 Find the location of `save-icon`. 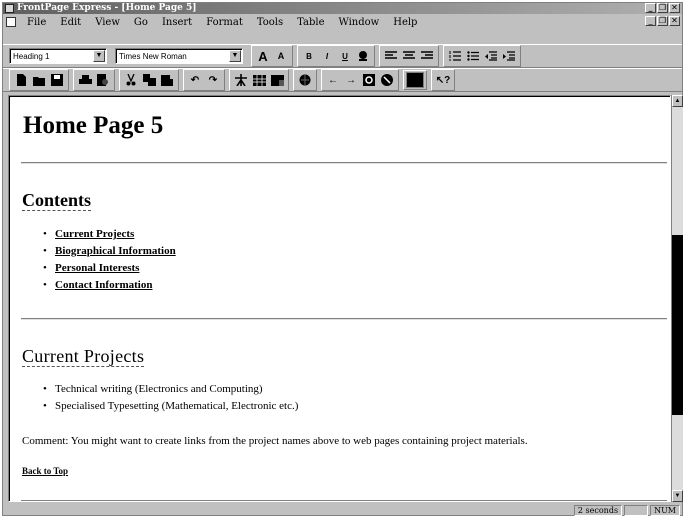

save-icon is located at coordinates (57, 80).